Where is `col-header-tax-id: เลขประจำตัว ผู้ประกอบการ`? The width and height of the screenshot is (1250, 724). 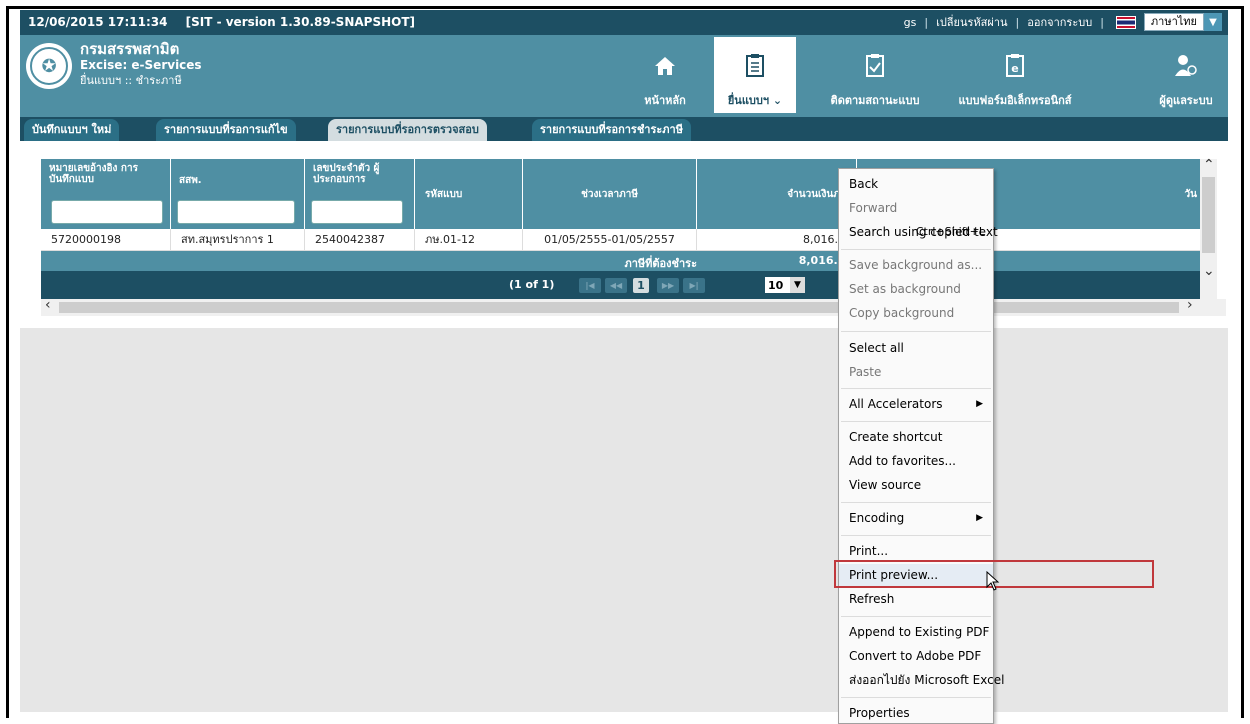
col-header-tax-id: เลขประจำตัว ผู้ประกอบการ is located at coordinates (360, 194).